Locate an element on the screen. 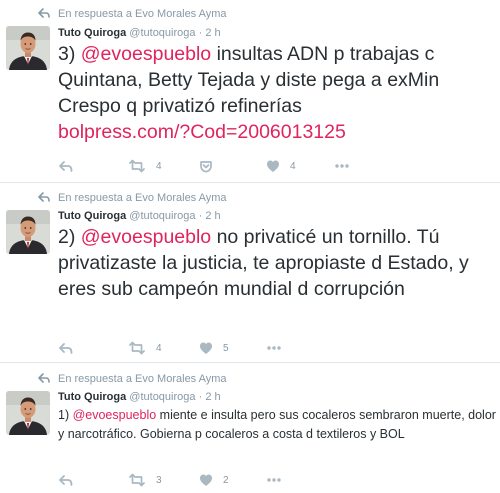  url-link: bolpress.com/?Cod=2006013125 is located at coordinates (202, 132).